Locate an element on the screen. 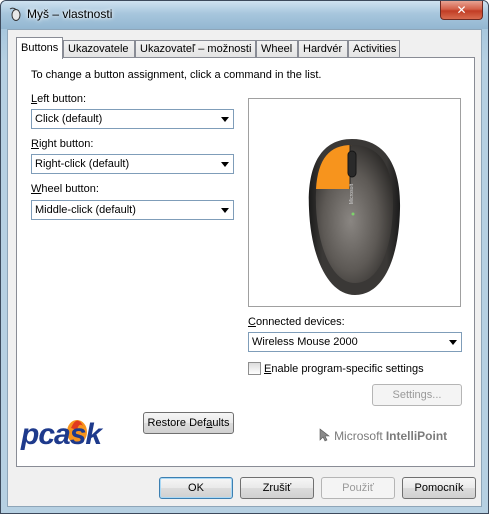  button-label: Použiť is located at coordinates (358, 488).